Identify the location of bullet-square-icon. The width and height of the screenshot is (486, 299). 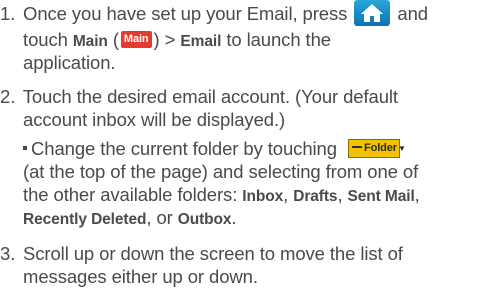
(25, 148).